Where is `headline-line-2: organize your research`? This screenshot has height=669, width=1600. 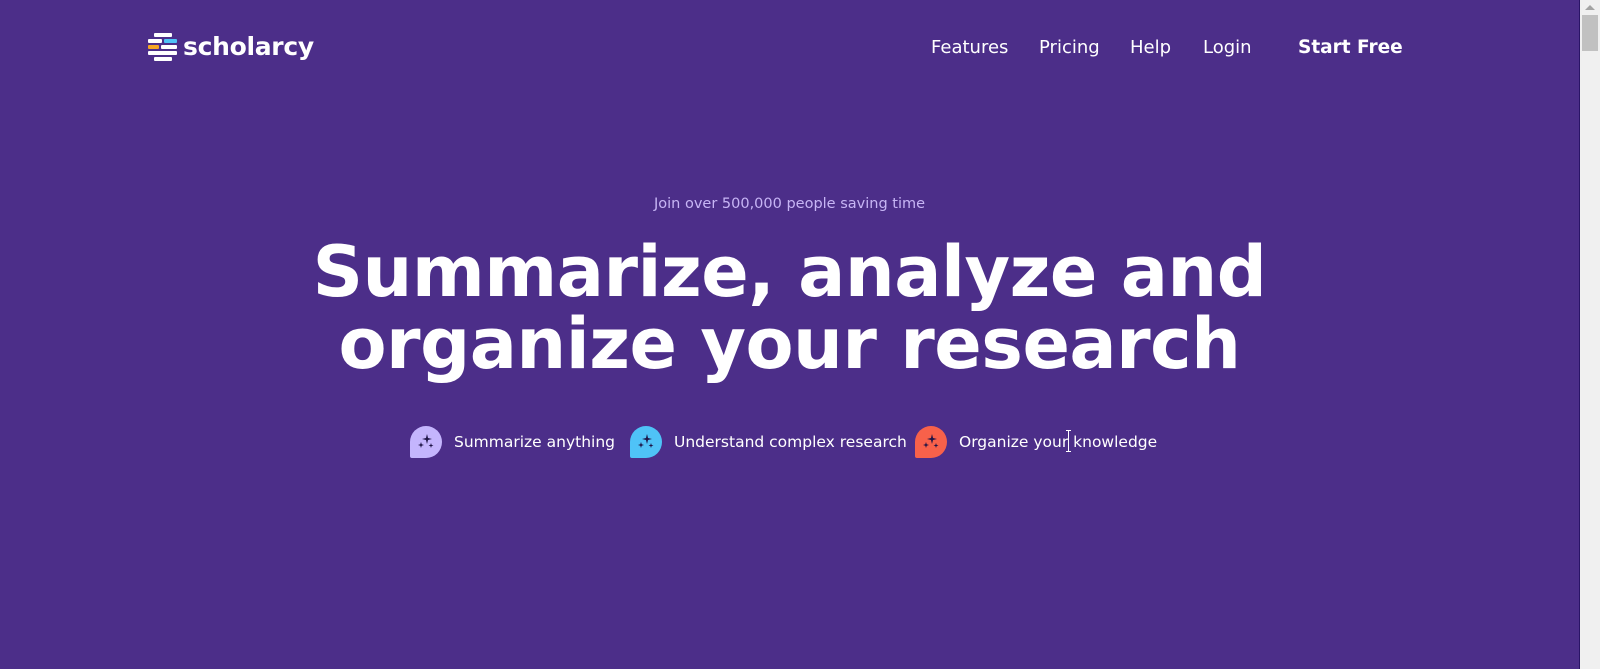 headline-line-2: organize your research is located at coordinates (789, 344).